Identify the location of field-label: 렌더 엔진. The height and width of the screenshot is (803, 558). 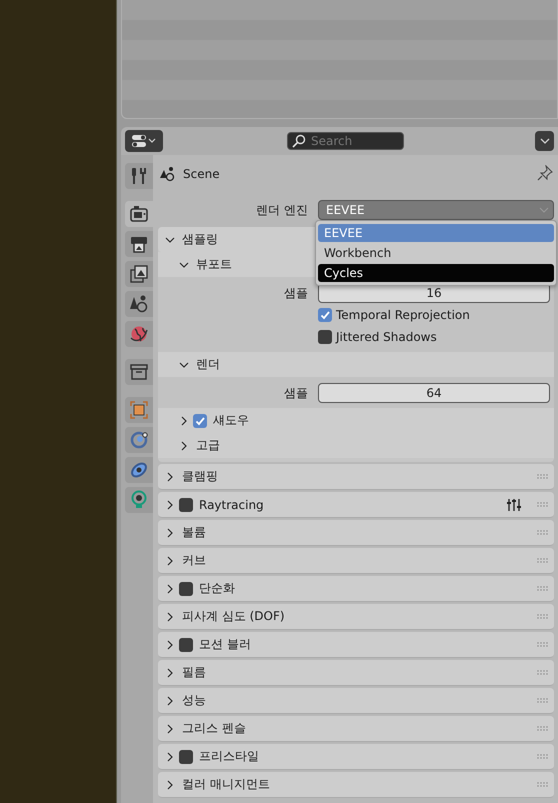
(282, 210).